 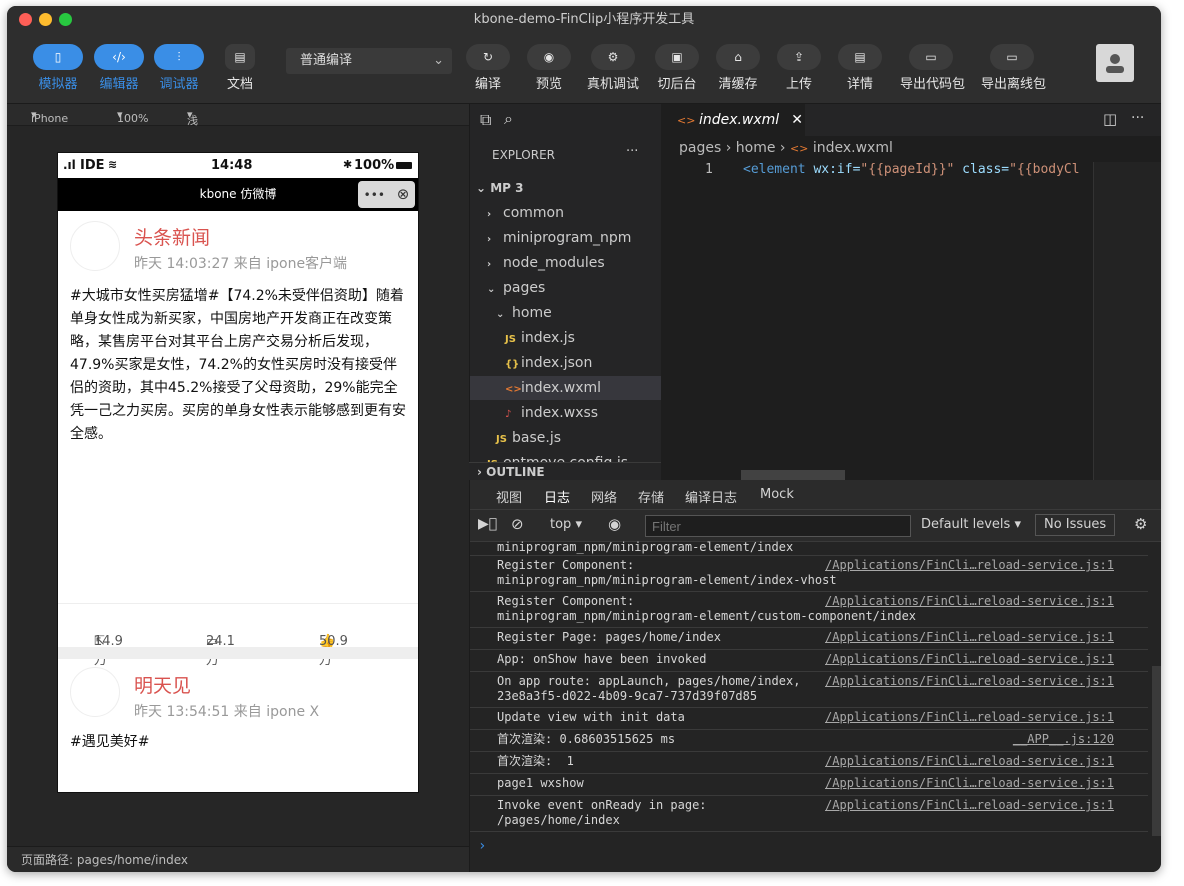 What do you see at coordinates (809, 741) in the screenshot?
I see `log-row: 首次渲染: 0.68603515625 ms __APP__.js:120` at bounding box center [809, 741].